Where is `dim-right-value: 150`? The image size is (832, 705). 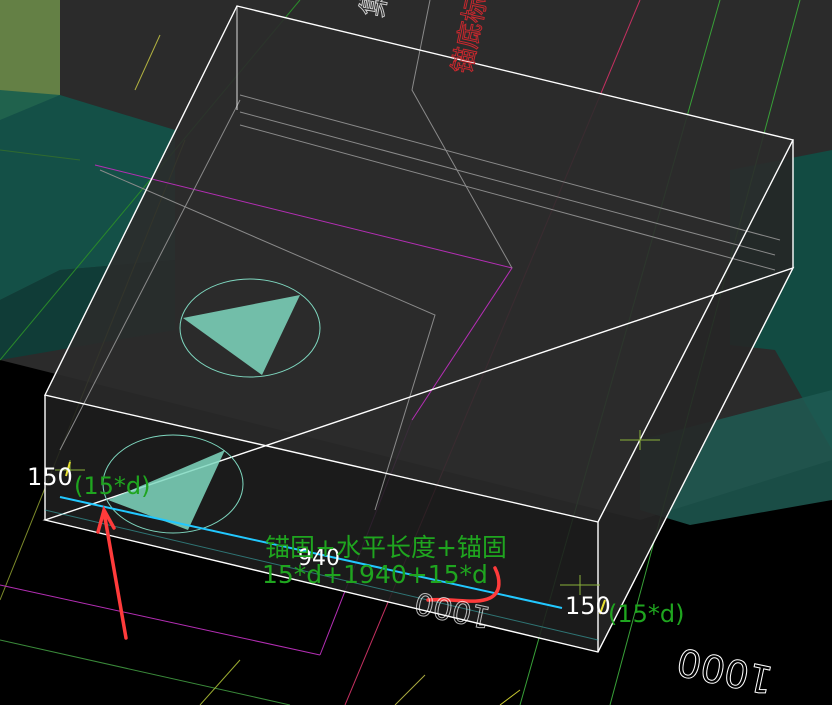 dim-right-value: 150 is located at coordinates (588, 606).